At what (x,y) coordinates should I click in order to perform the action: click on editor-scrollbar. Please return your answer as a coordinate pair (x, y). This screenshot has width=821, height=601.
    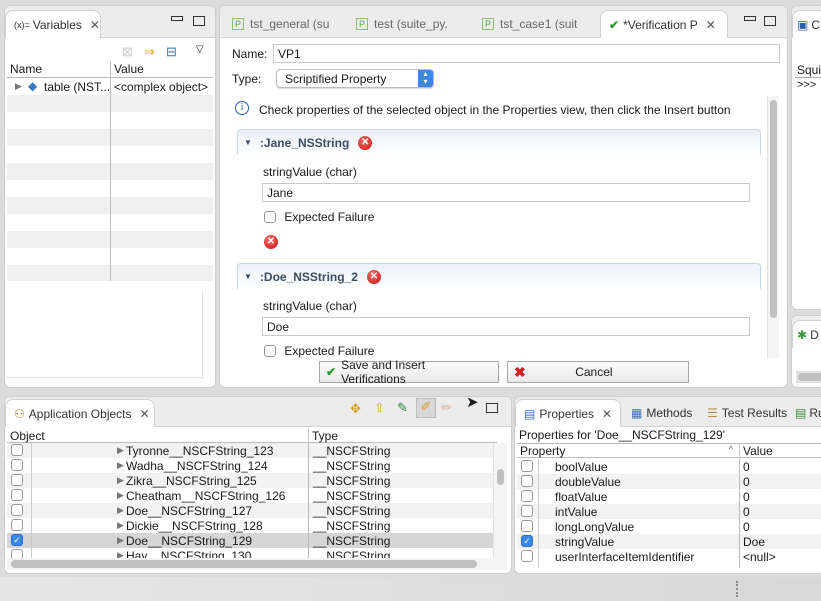
    Looking at the image, I should click on (773, 227).